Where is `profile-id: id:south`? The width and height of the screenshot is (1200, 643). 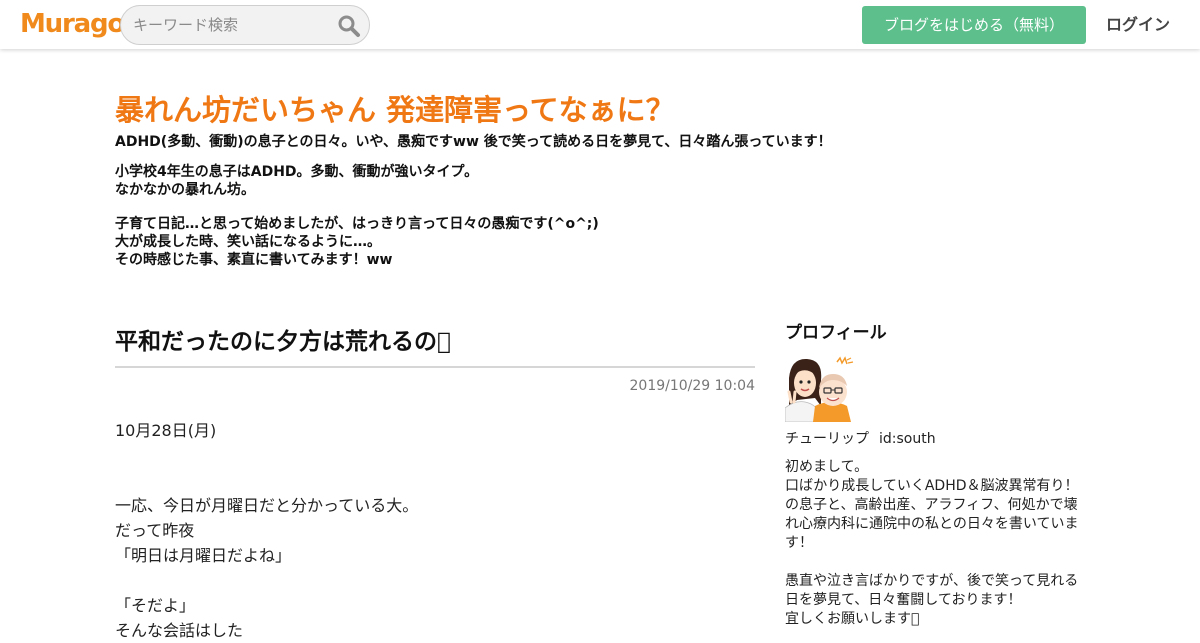
profile-id: id:south is located at coordinates (907, 439).